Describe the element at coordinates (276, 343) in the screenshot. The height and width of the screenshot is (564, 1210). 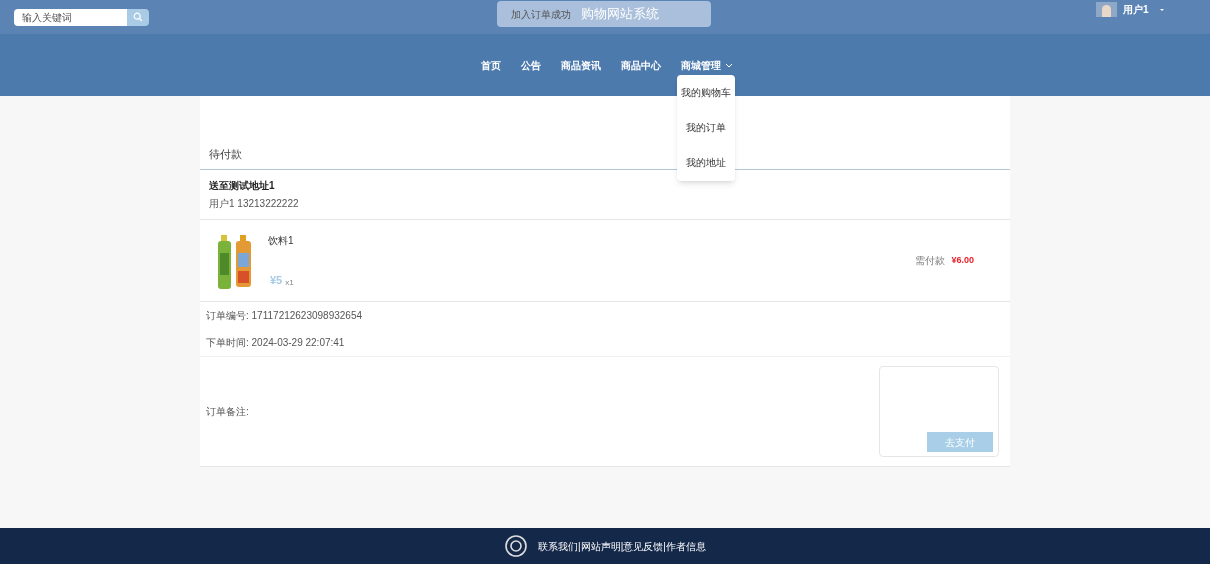
I see `order-info-text: 下单时间: 2024-03-29 22:07:41` at that location.